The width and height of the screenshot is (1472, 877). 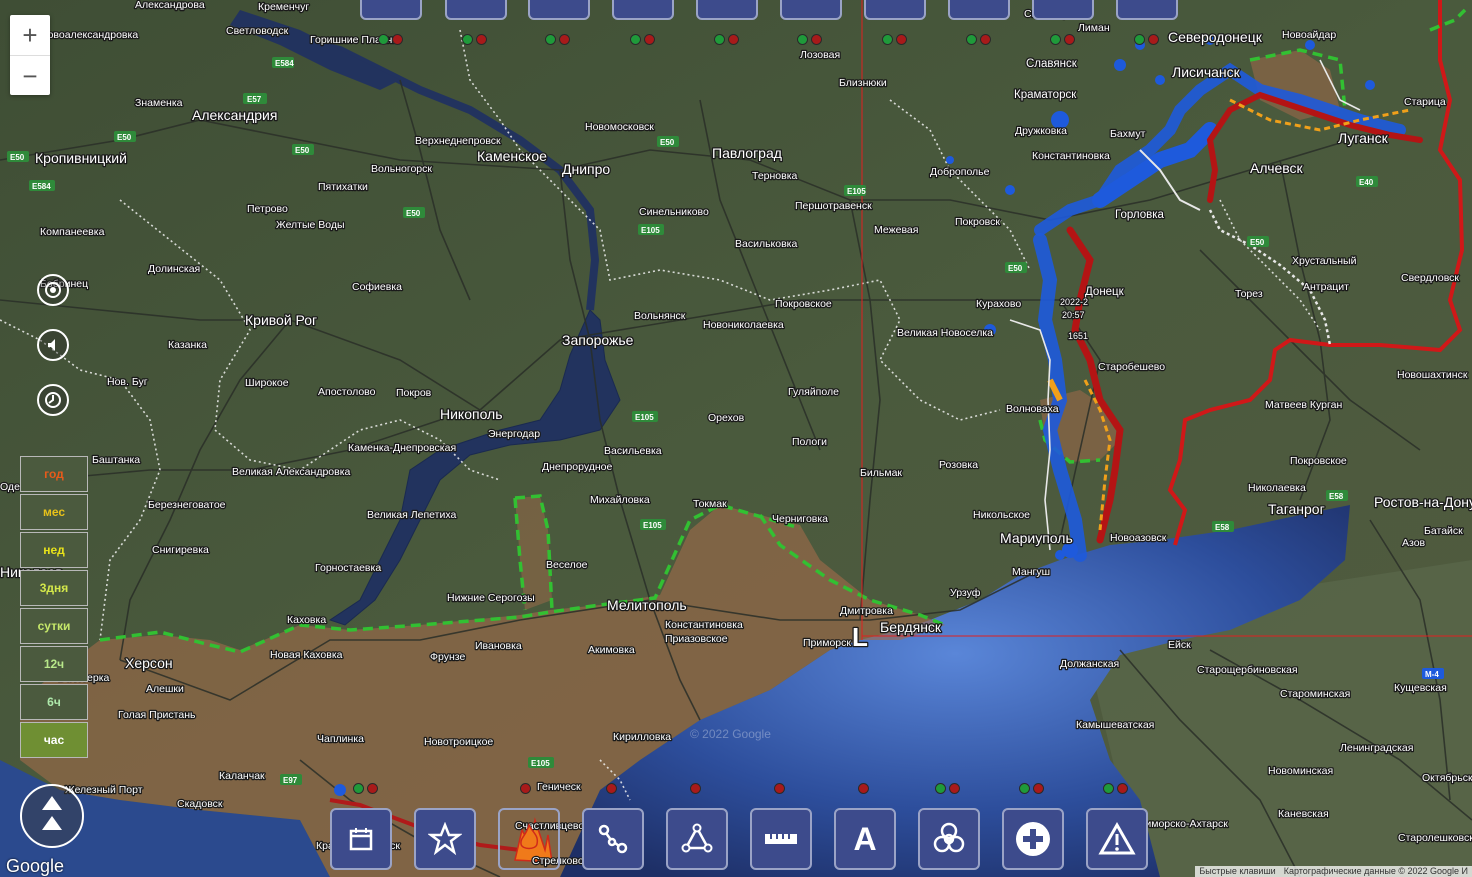 What do you see at coordinates (727, 10) in the screenshot?
I see `dropdown-tool-button` at bounding box center [727, 10].